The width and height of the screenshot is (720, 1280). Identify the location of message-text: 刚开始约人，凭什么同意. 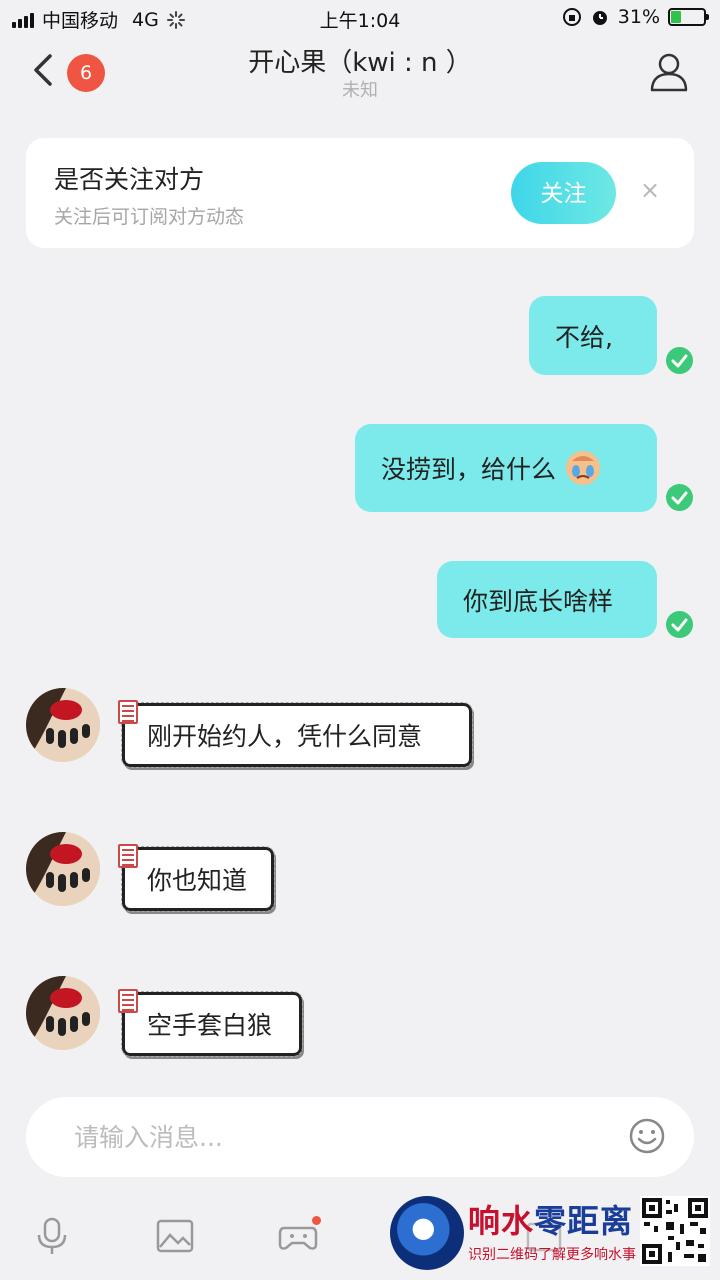
(285, 736).